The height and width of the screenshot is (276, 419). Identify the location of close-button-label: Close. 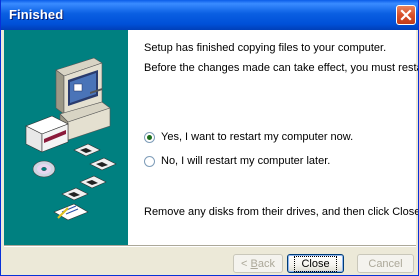
(315, 263).